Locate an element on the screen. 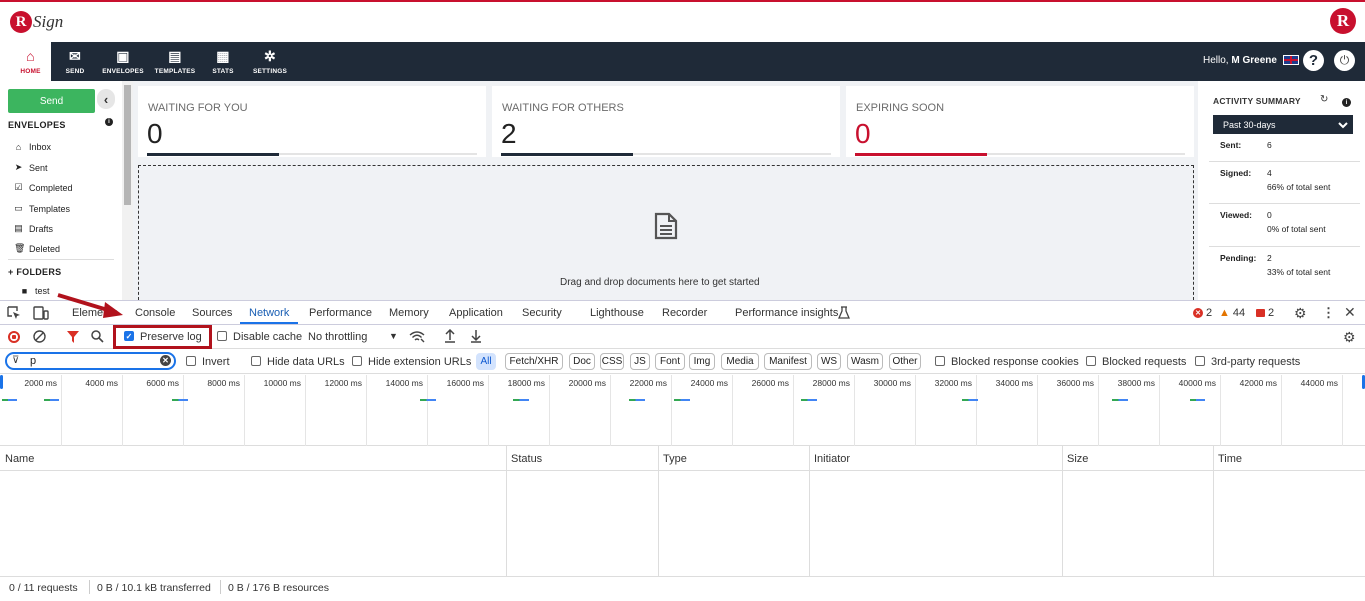 The height and width of the screenshot is (601, 1365). filter-chip-all: All is located at coordinates (486, 361).